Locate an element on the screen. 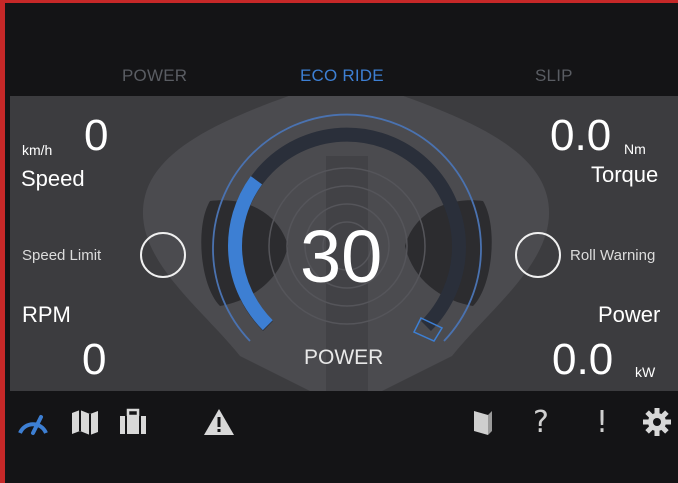 Image resolution: width=678 pixels, height=483 pixels. alert-icon: ! is located at coordinates (602, 422).